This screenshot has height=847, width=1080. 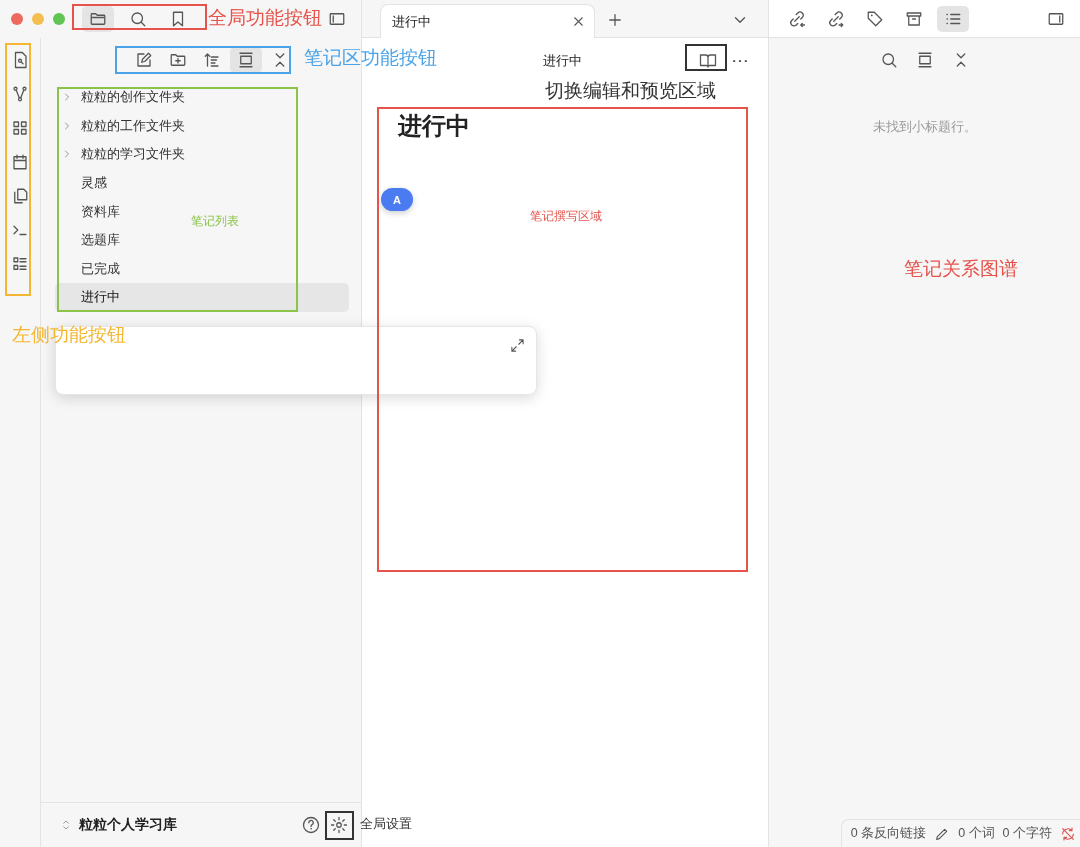 I want to click on folder-item: 粒粒的学习文件夹, so click(x=133, y=154).